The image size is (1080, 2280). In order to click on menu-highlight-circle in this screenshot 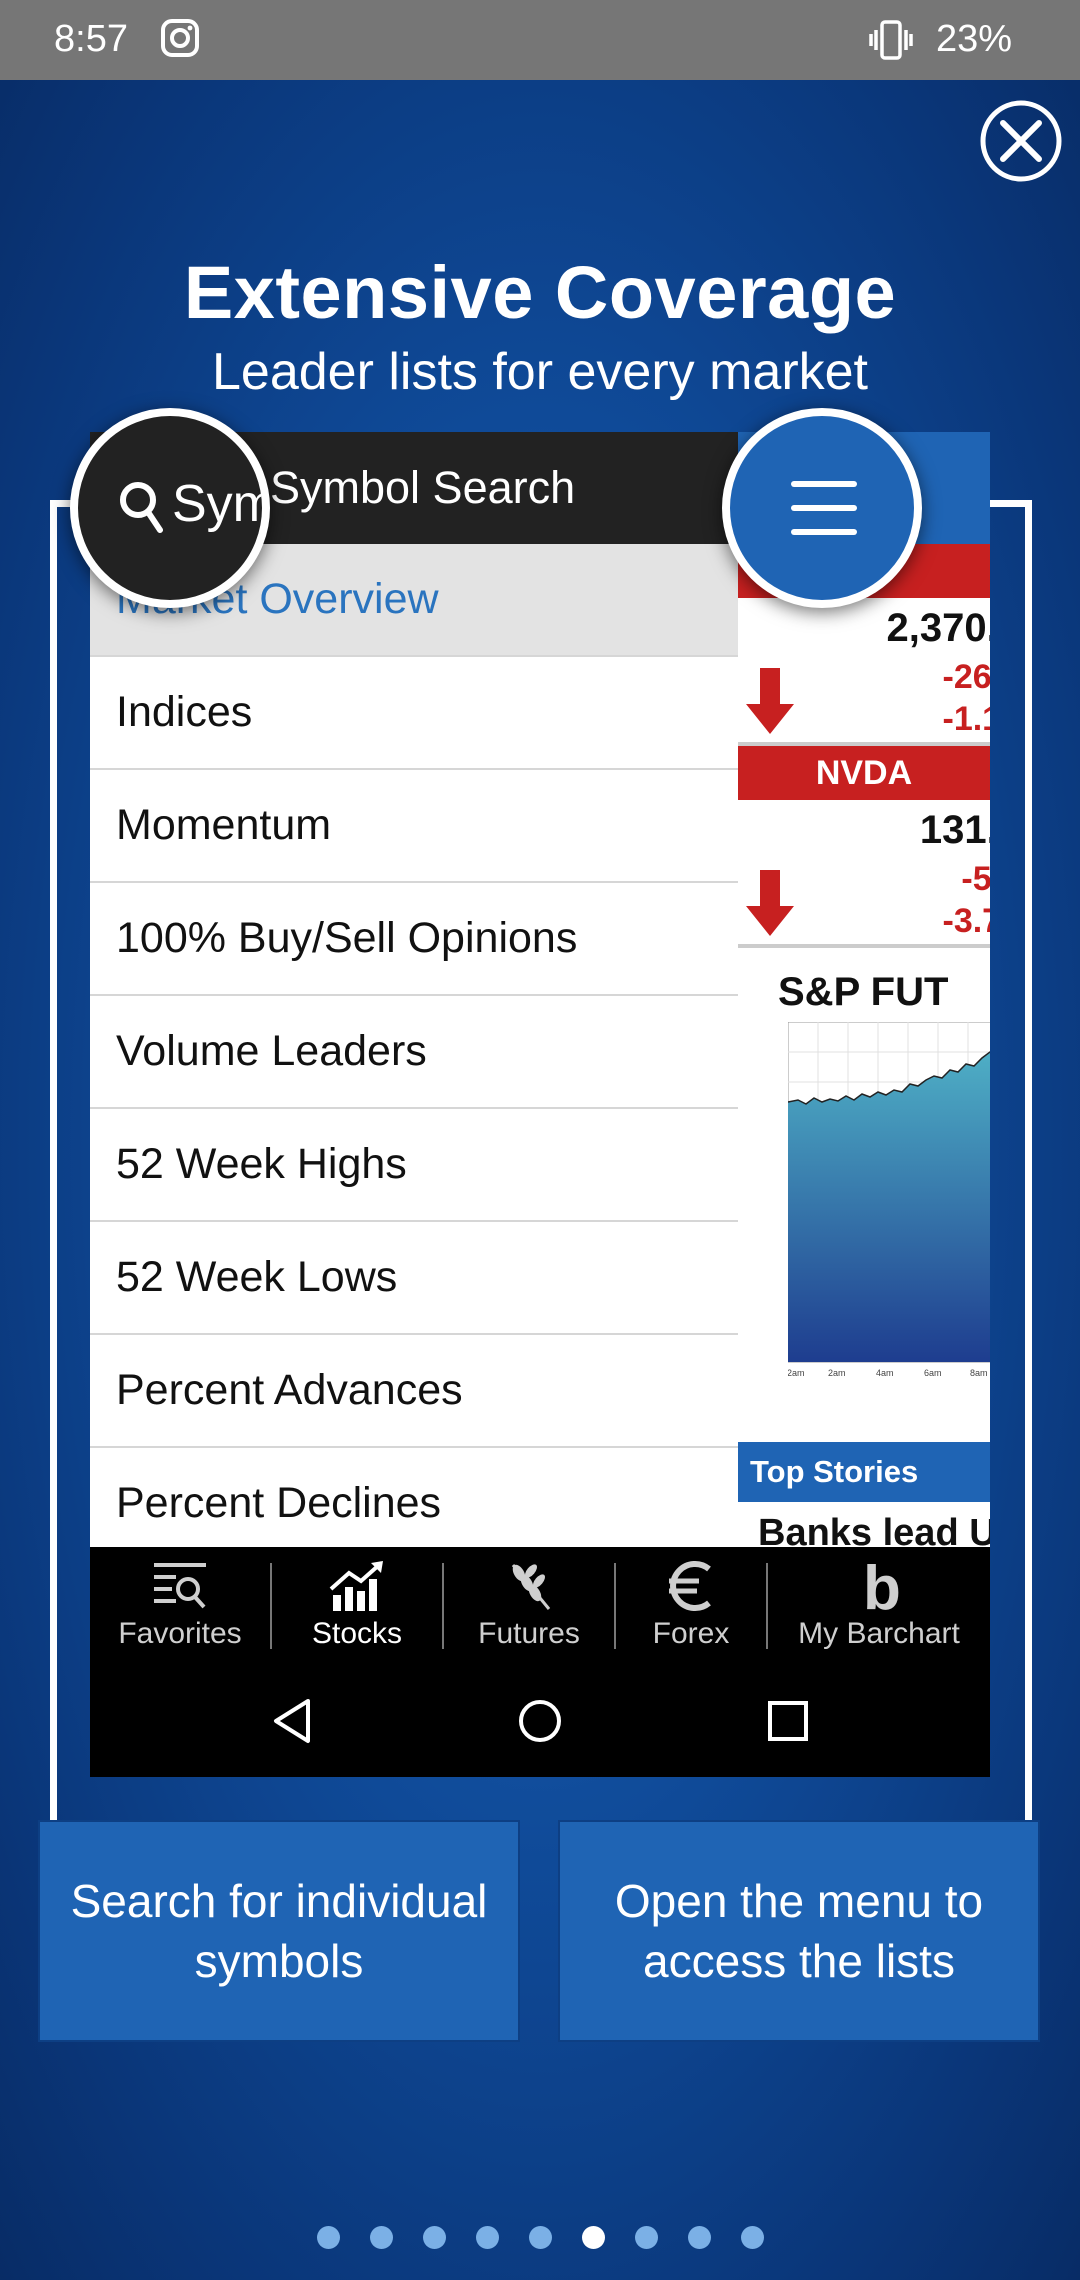, I will do `click(822, 508)`.